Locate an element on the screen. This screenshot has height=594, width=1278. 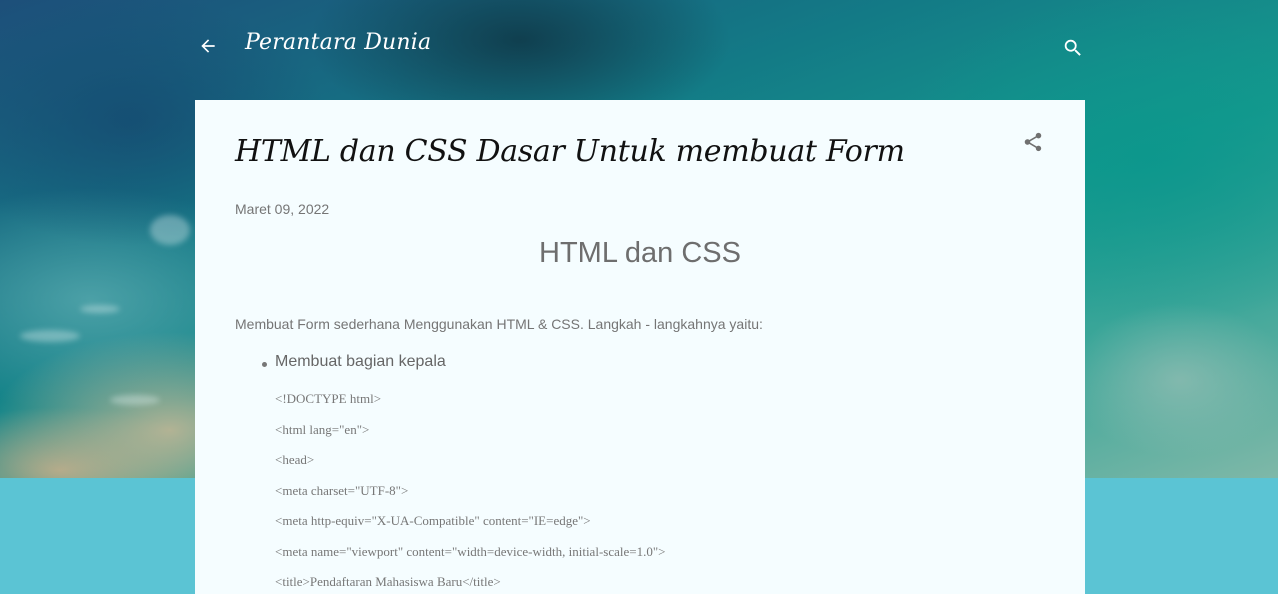
arrow-left-icon is located at coordinates (208, 46).